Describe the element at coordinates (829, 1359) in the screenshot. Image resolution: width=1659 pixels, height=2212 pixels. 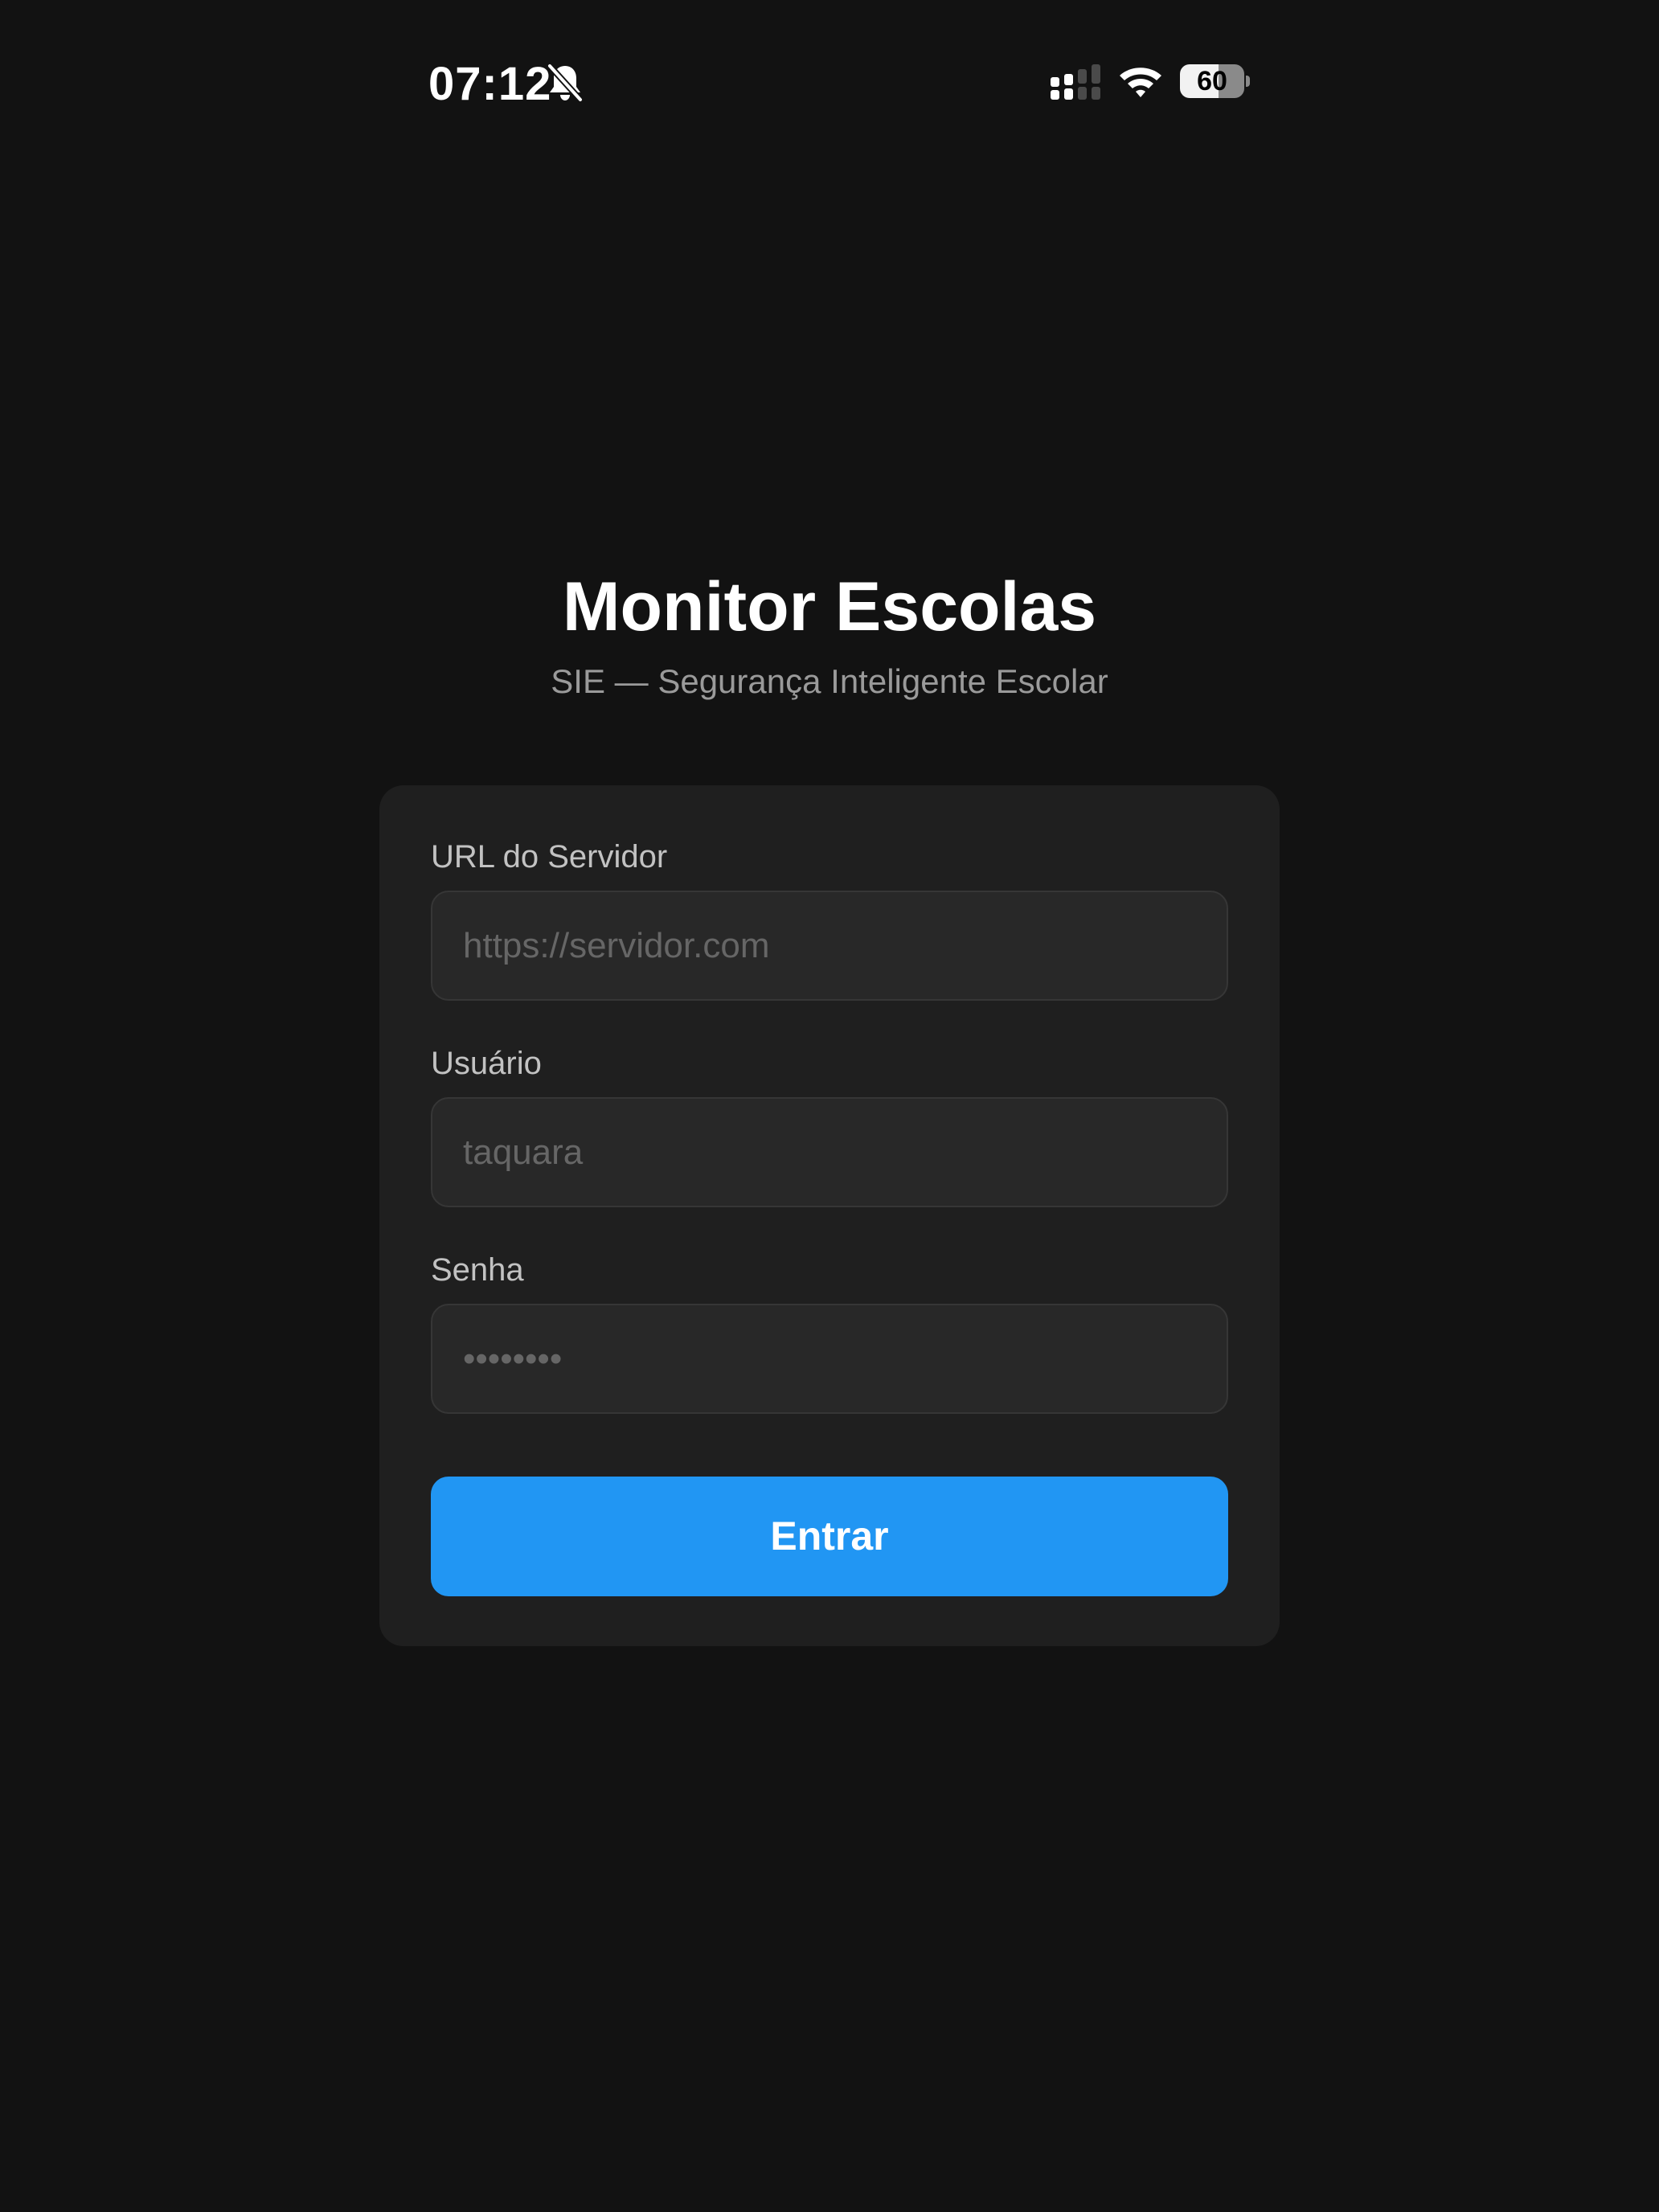
I see `password-input` at that location.